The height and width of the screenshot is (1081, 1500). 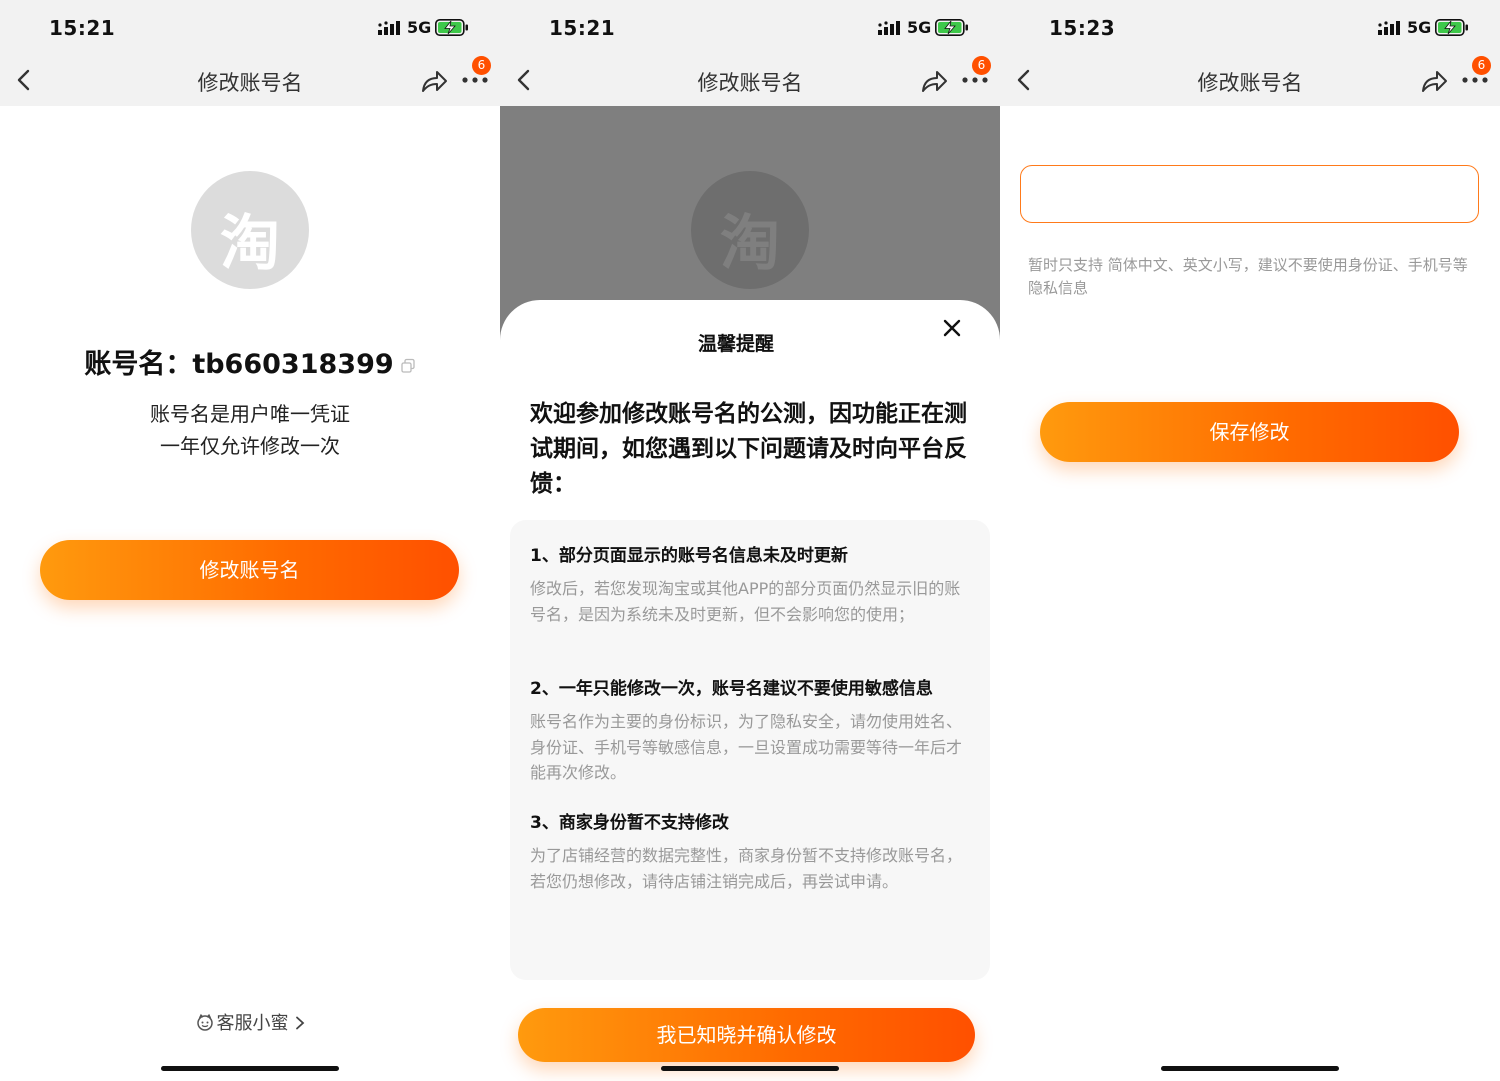 What do you see at coordinates (250, 244) in the screenshot?
I see `logo-character: 淘` at bounding box center [250, 244].